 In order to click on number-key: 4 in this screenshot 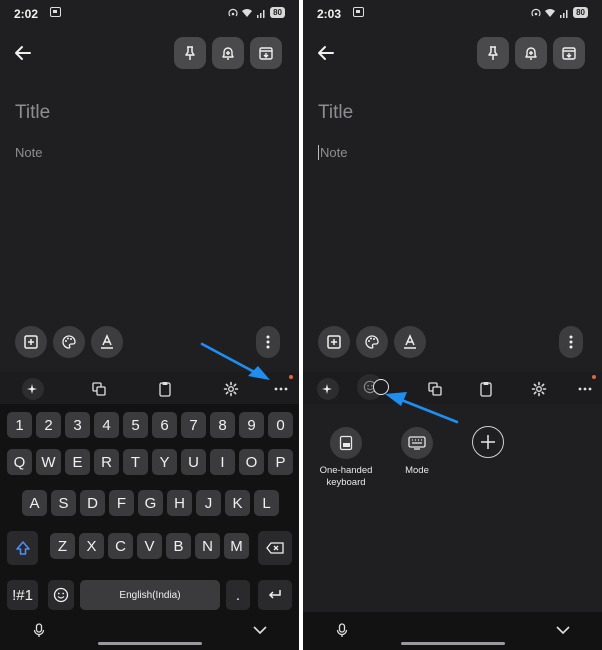, I will do `click(106, 425)`.